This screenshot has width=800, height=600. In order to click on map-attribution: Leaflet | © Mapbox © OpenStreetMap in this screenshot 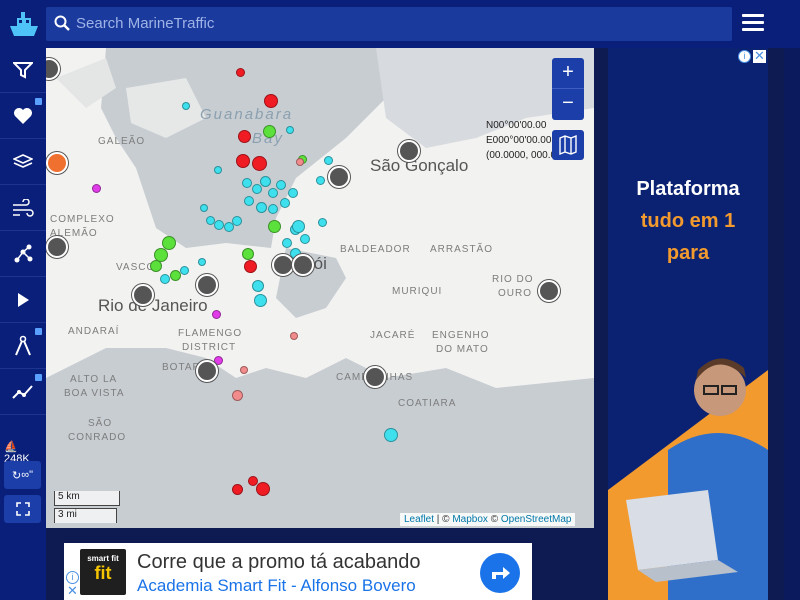, I will do `click(488, 519)`.